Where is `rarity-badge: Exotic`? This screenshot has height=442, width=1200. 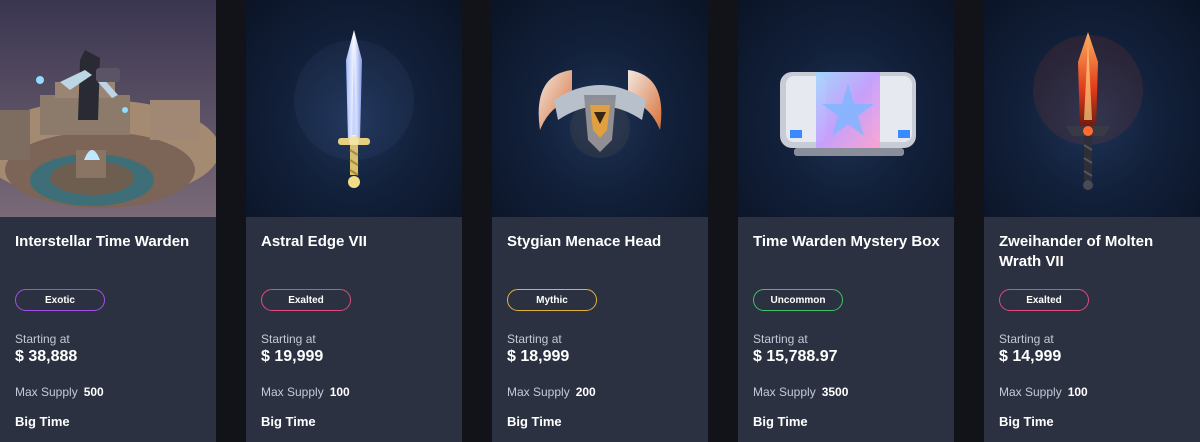 rarity-badge: Exotic is located at coordinates (60, 300).